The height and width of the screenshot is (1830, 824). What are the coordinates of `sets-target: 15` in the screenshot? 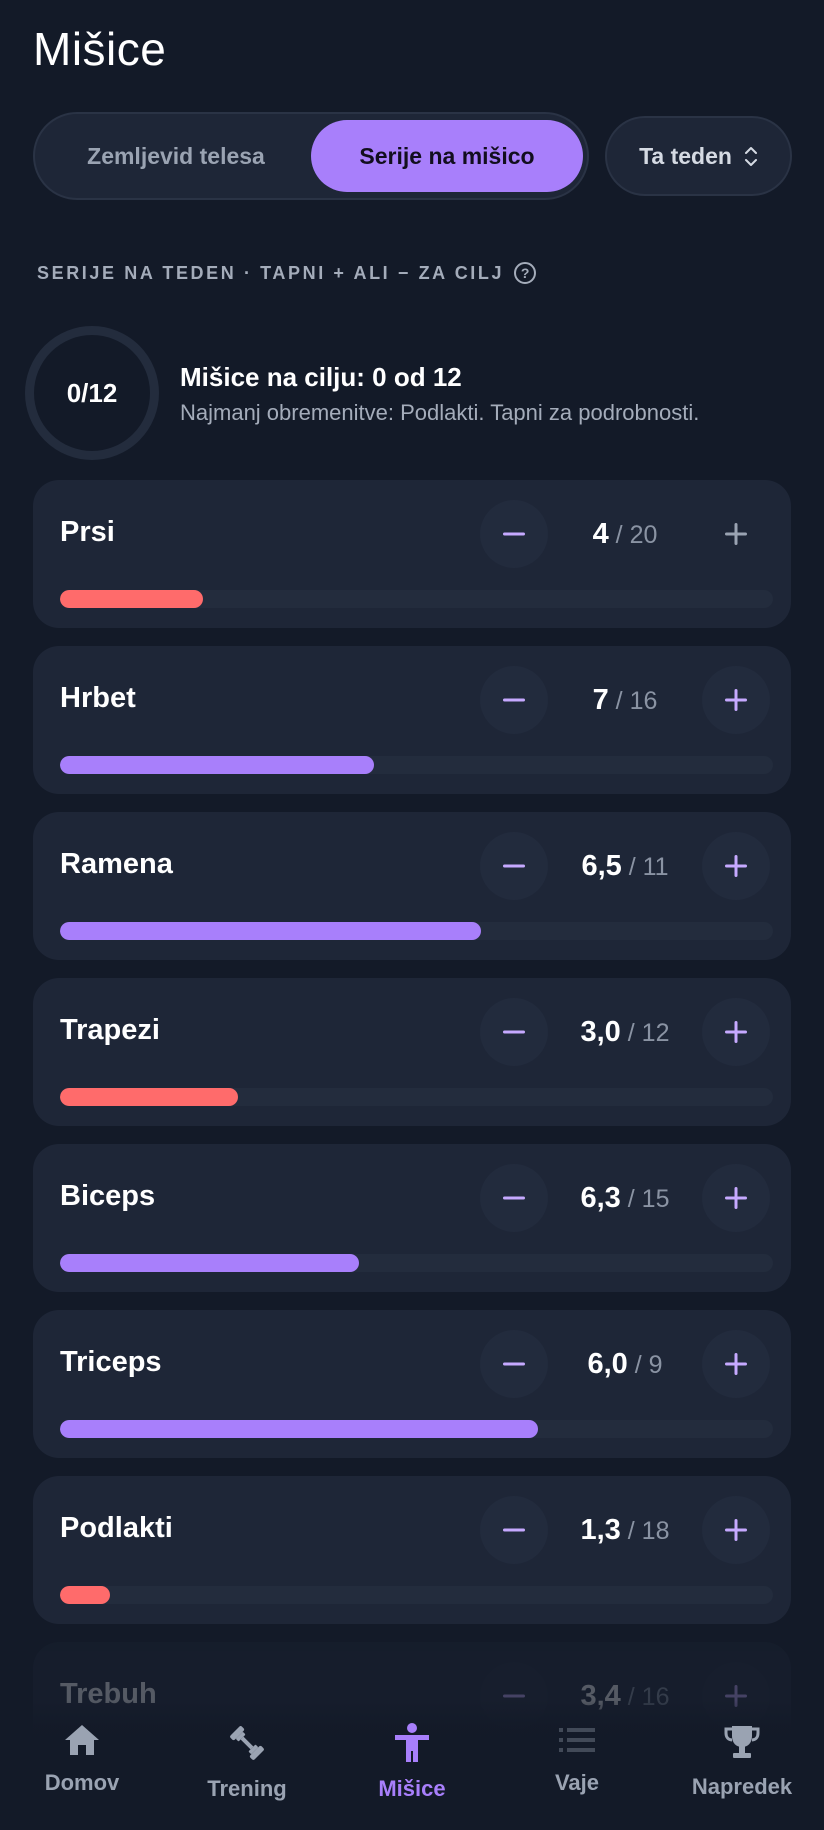 It's located at (655, 1199).